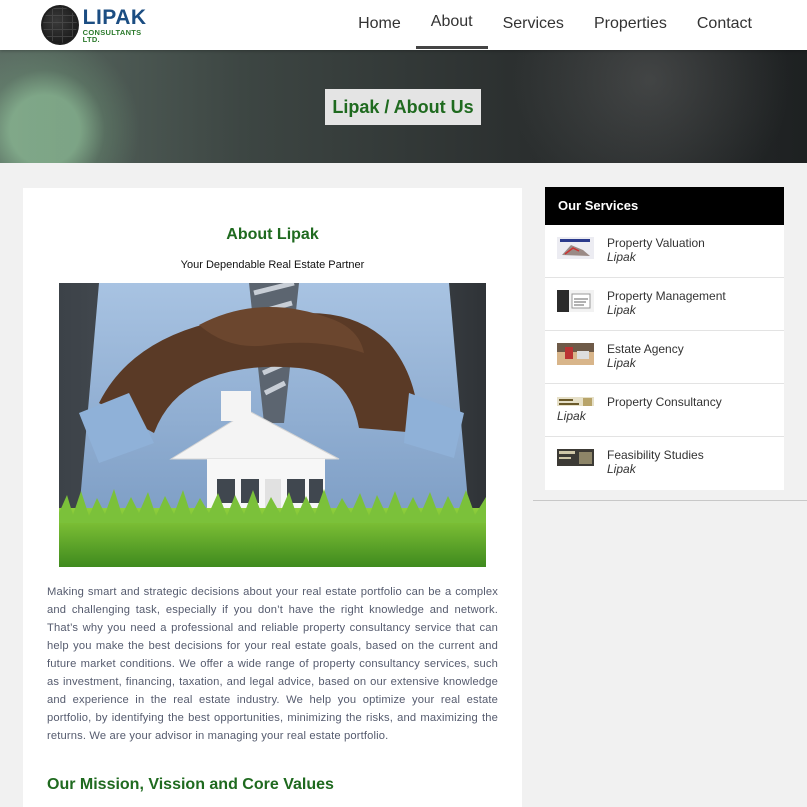 The width and height of the screenshot is (807, 807). I want to click on brand-logo: LIPAK CONSULTANTS LTD., so click(98, 25).